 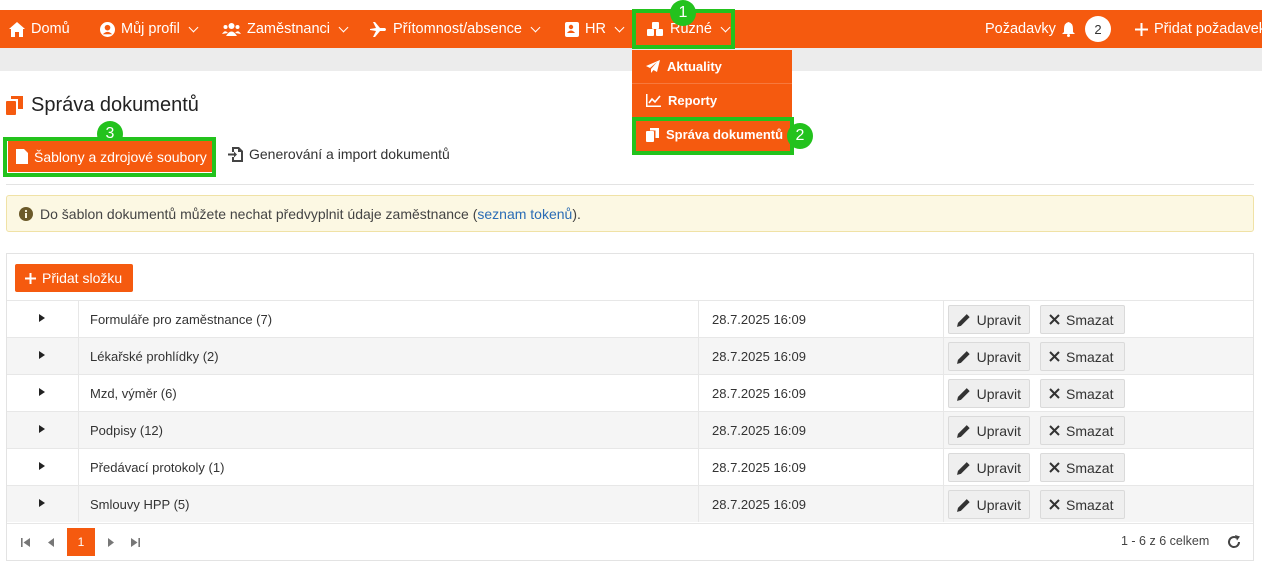 What do you see at coordinates (157, 467) in the screenshot?
I see `folder-name: Předávací protokoly (1)` at bounding box center [157, 467].